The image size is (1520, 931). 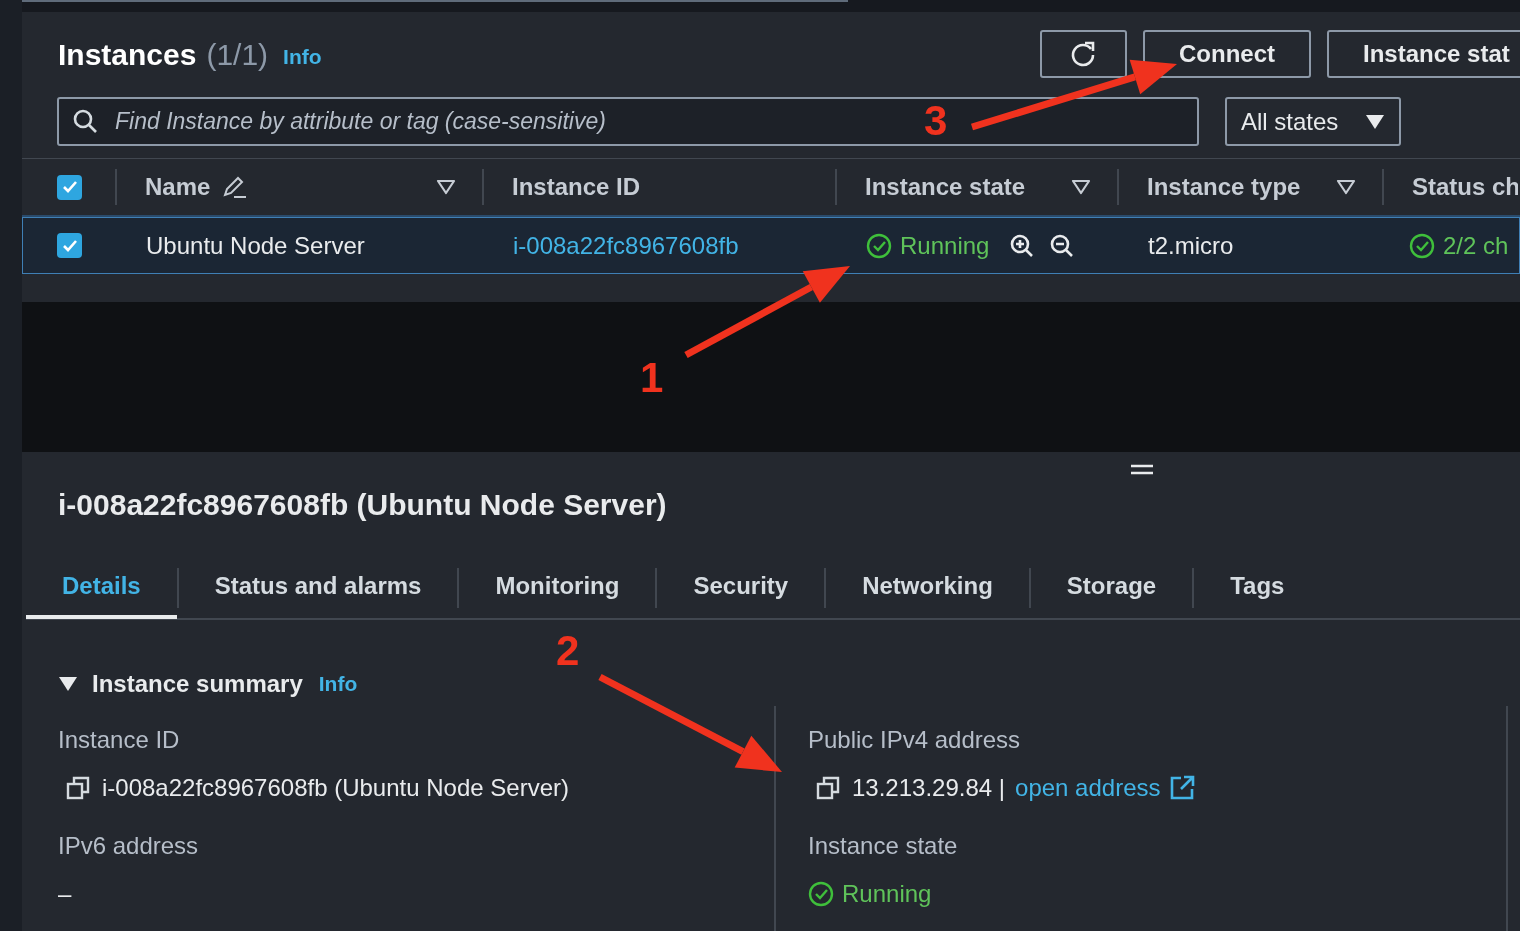 What do you see at coordinates (1105, 788) in the screenshot?
I see `open-address-link: open address` at bounding box center [1105, 788].